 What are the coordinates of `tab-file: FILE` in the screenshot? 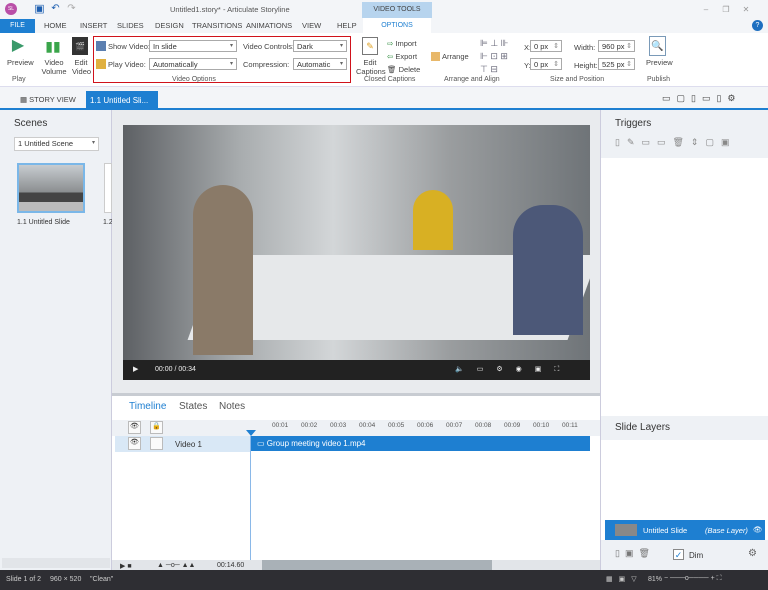 It's located at (17, 26).